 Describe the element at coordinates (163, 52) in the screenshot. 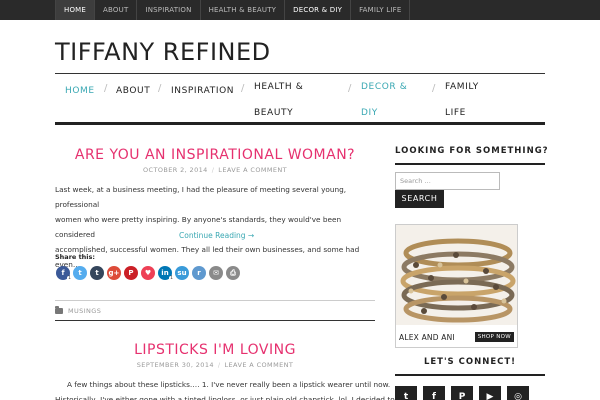

I see `site-title: TIFFANY REFINED` at that location.